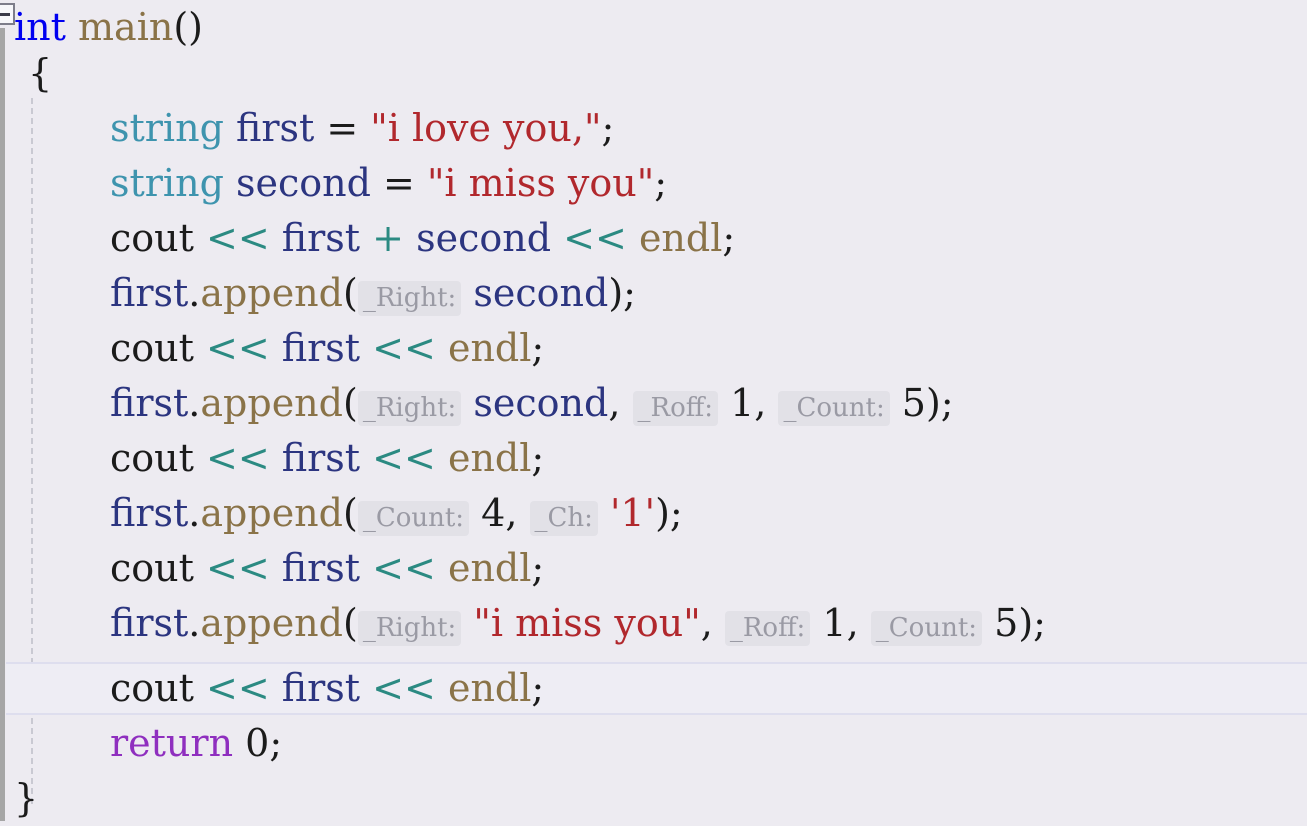 Image resolution: width=1307 pixels, height=826 pixels. Describe the element at coordinates (653, 688) in the screenshot. I see `code-line-13: cout << first << endl;` at that location.